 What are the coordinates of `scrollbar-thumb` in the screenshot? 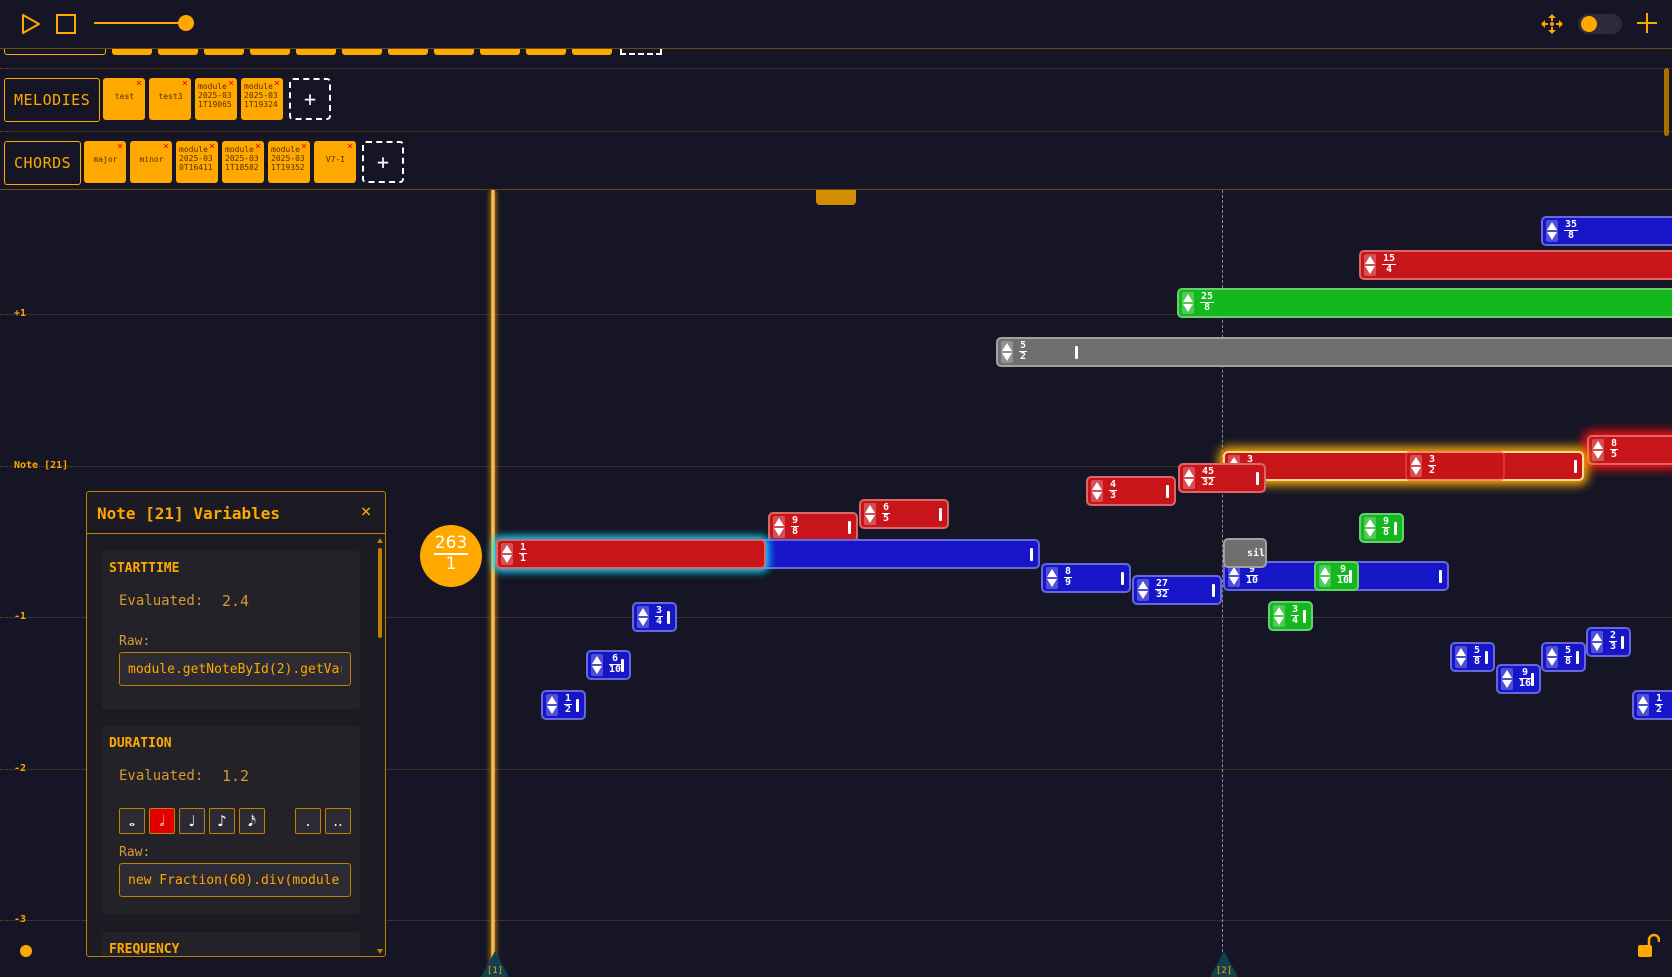 It's located at (380, 593).